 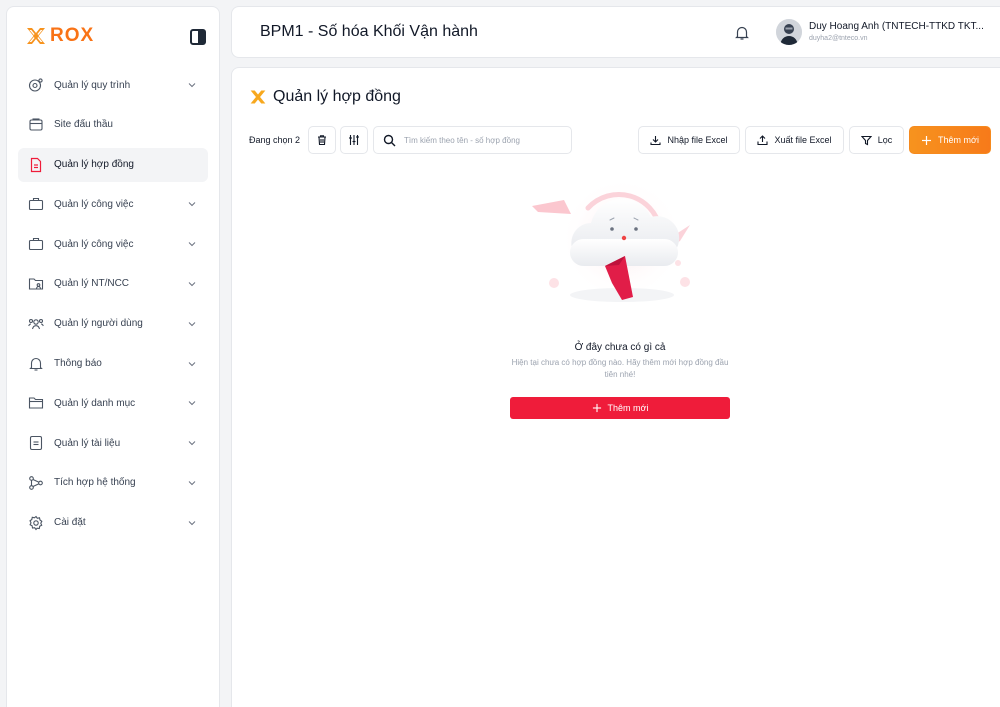 I want to click on search-input, so click(x=484, y=140).